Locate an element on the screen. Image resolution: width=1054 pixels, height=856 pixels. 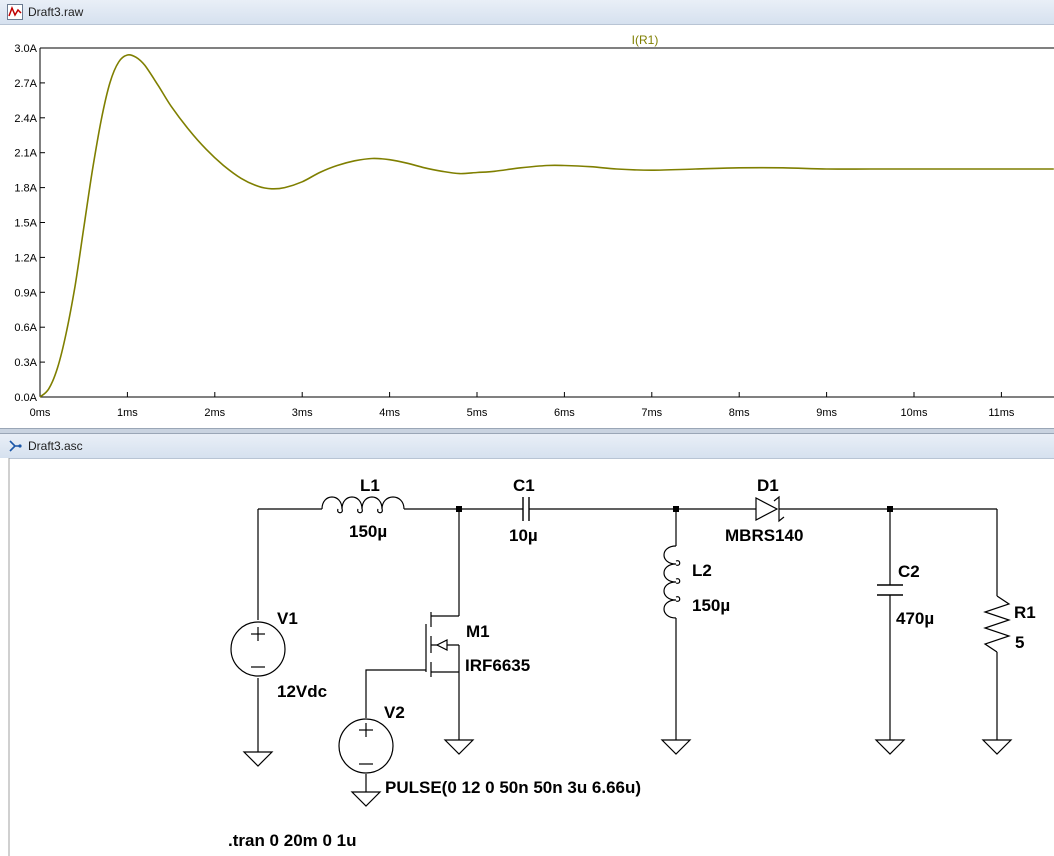
x-tick-label: 5ms is located at coordinates (477, 413).